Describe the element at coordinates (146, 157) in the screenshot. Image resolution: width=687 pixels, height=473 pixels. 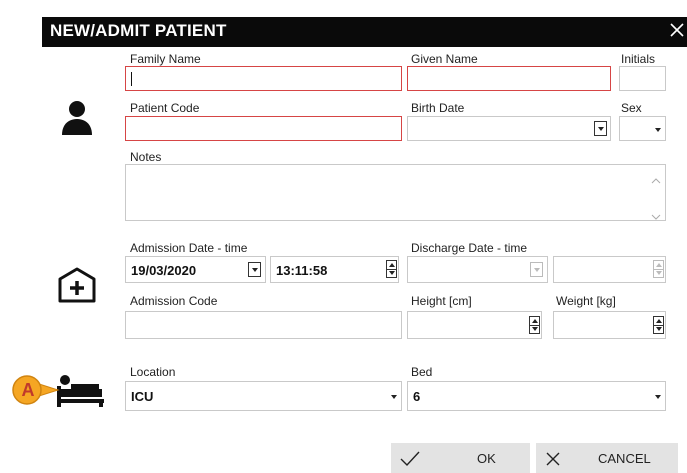
I see `notes-label: Notes` at that location.